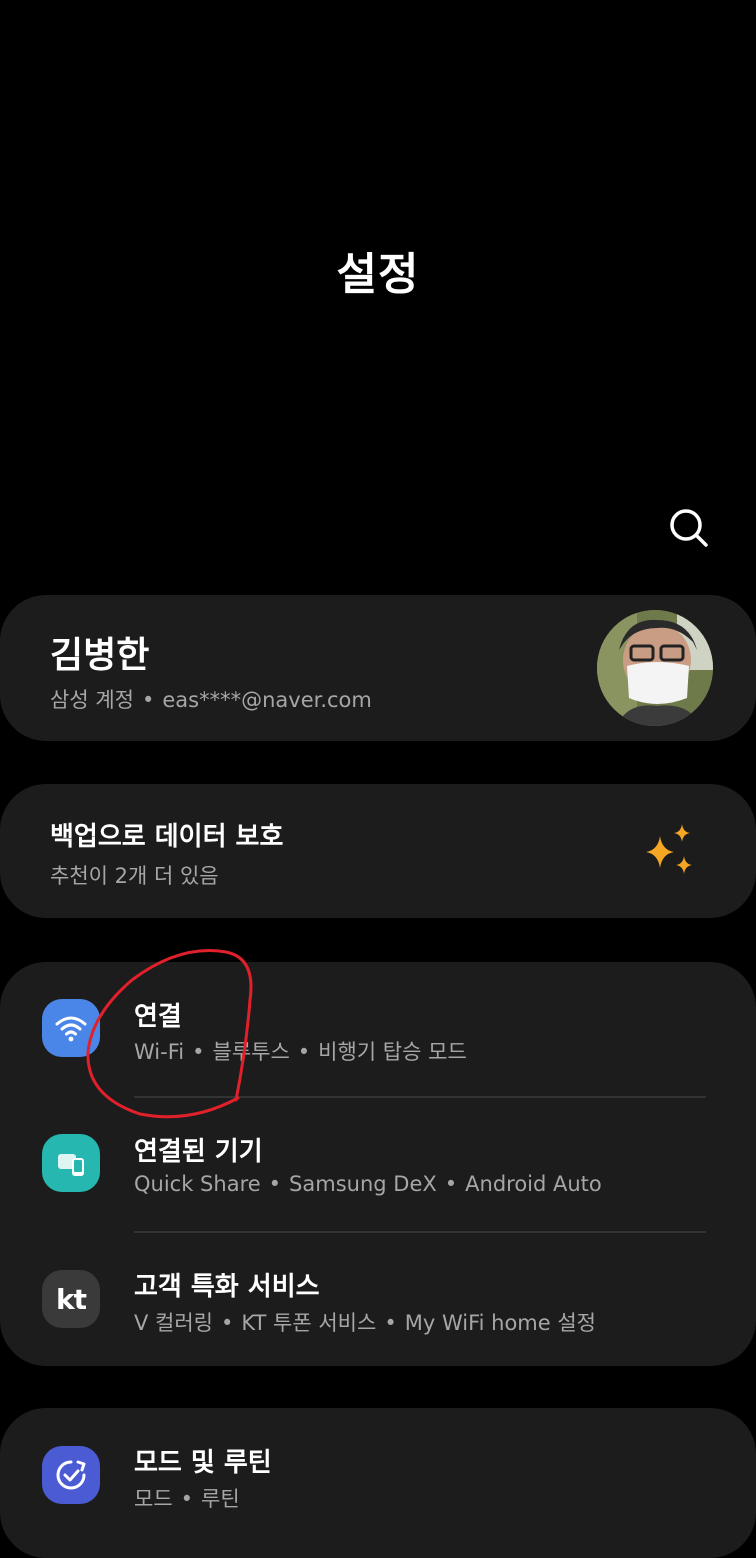 Image resolution: width=756 pixels, height=1558 pixels. I want to click on sub-item: Android Auto, so click(533, 1184).